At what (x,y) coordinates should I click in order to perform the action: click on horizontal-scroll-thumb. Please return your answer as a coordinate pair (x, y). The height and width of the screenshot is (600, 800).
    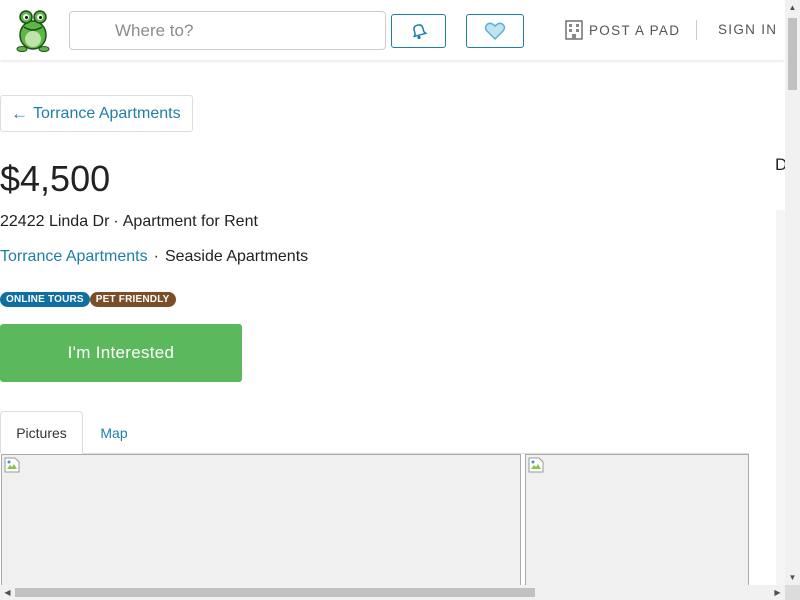
    Looking at the image, I should click on (275, 592).